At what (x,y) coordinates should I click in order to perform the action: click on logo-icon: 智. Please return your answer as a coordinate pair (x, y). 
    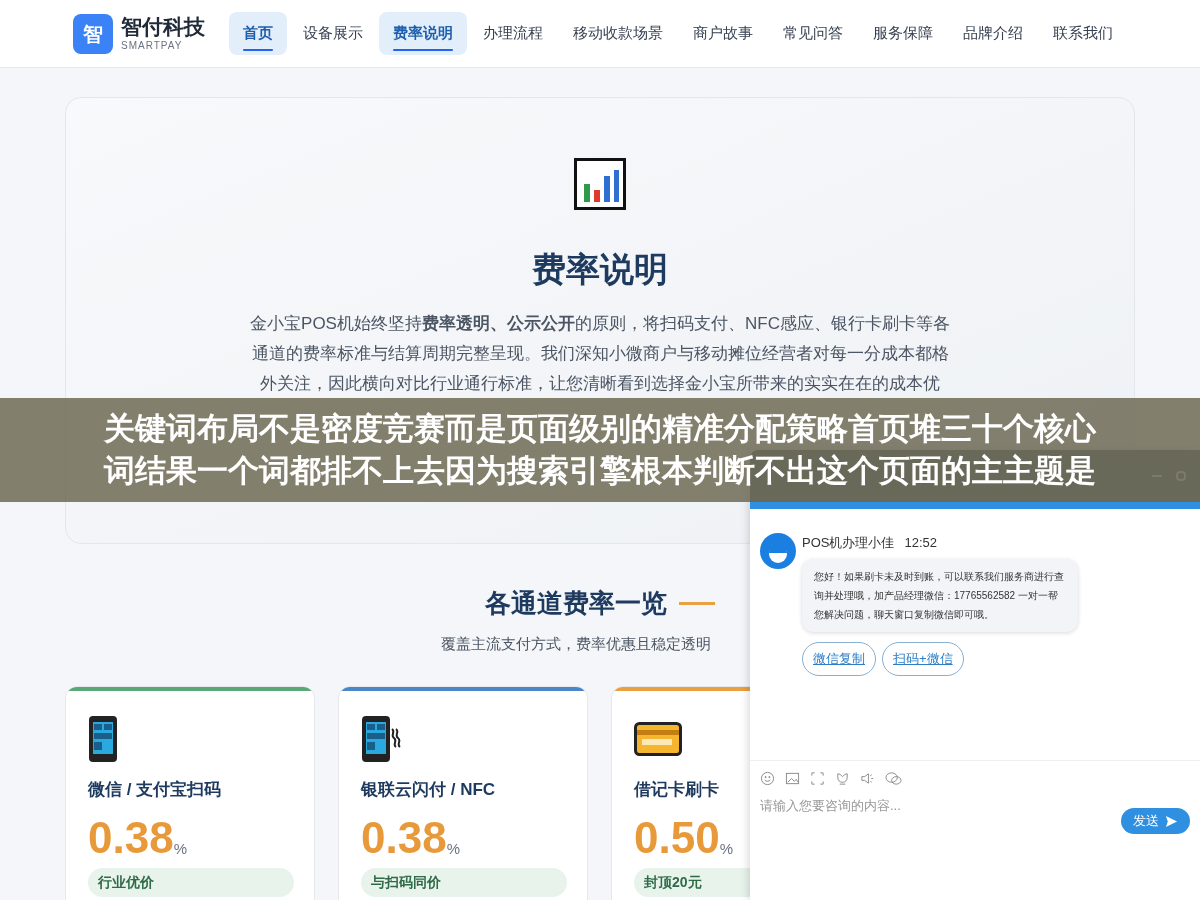
    Looking at the image, I should click on (93, 33).